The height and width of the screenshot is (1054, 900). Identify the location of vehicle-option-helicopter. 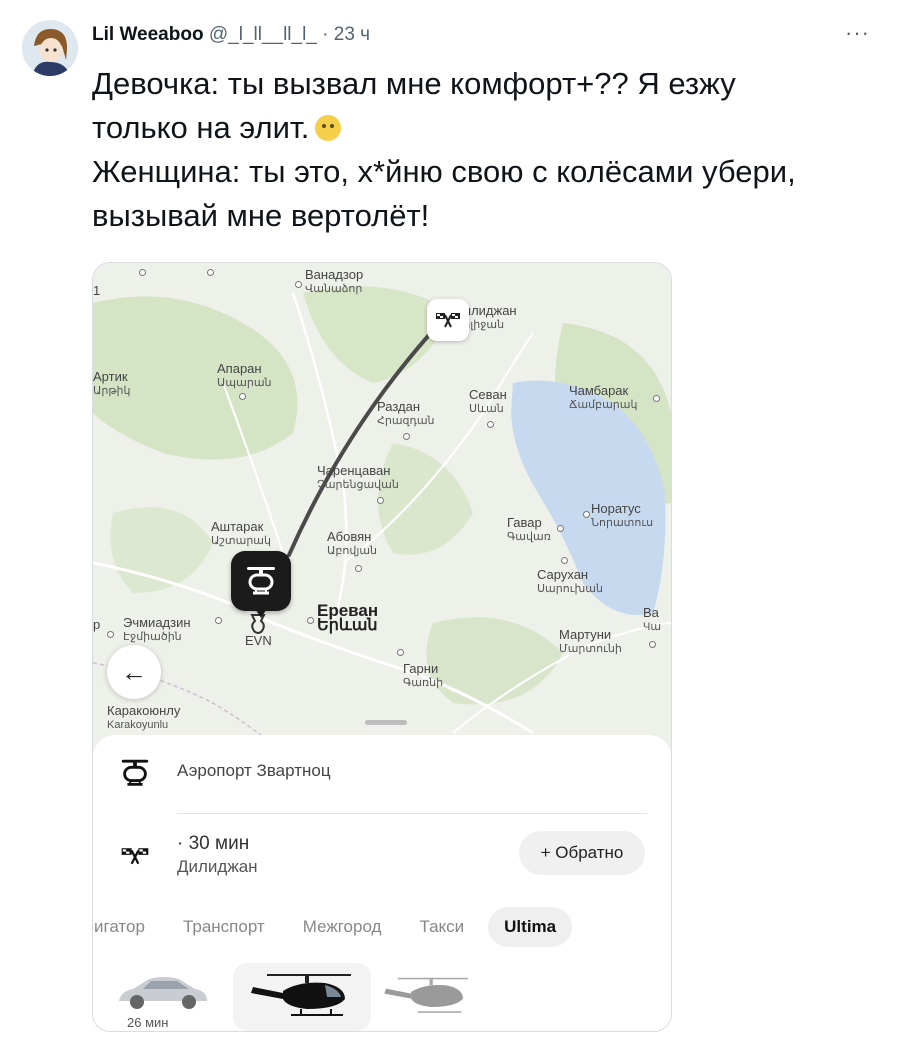
(302, 997).